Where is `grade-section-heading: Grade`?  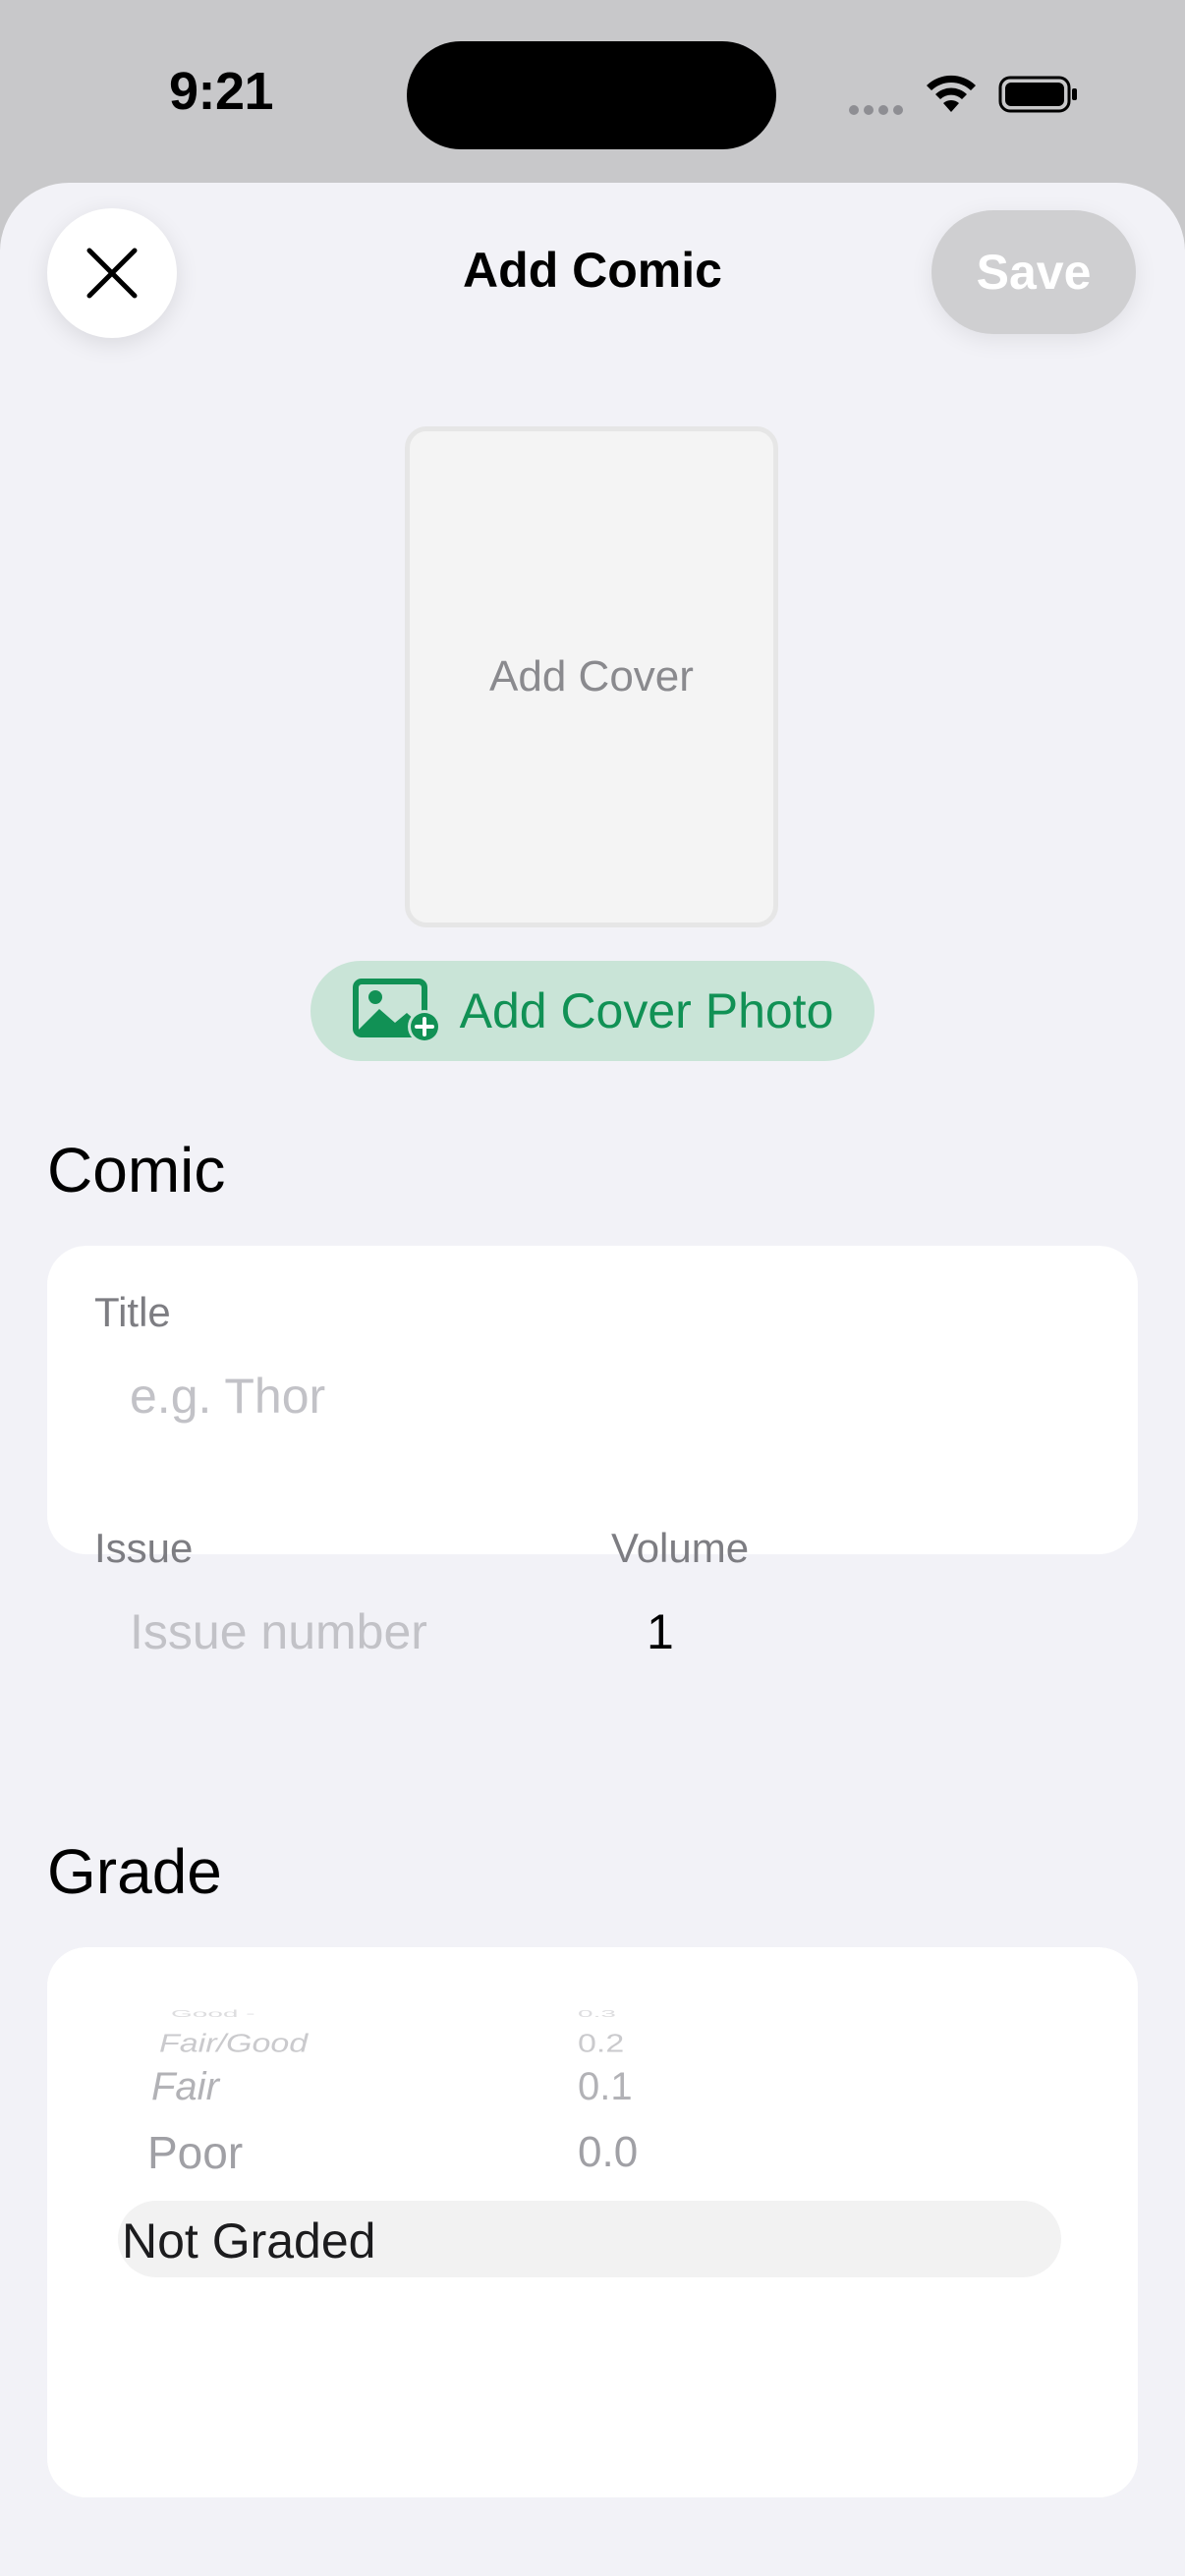 grade-section-heading: Grade is located at coordinates (135, 1871).